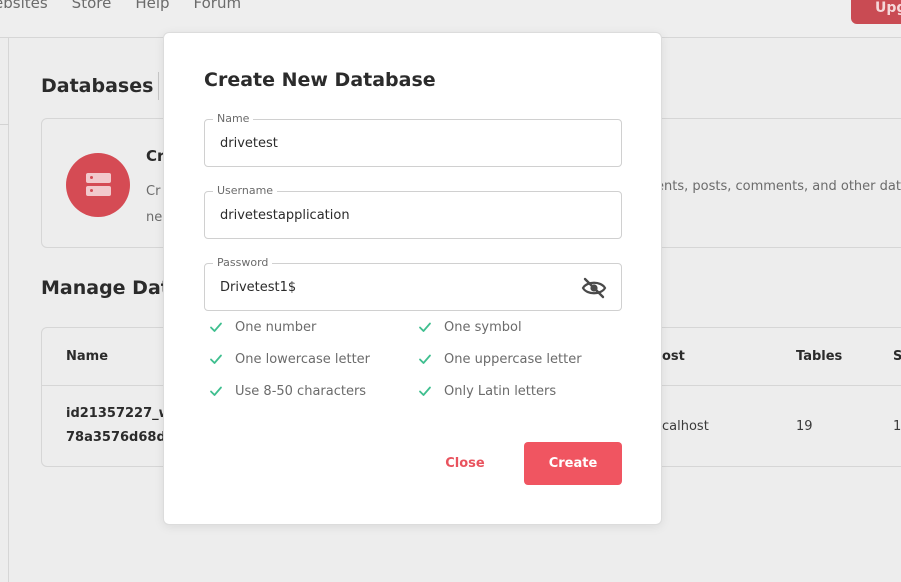  I want to click on dialog-title: Create New Database, so click(320, 80).